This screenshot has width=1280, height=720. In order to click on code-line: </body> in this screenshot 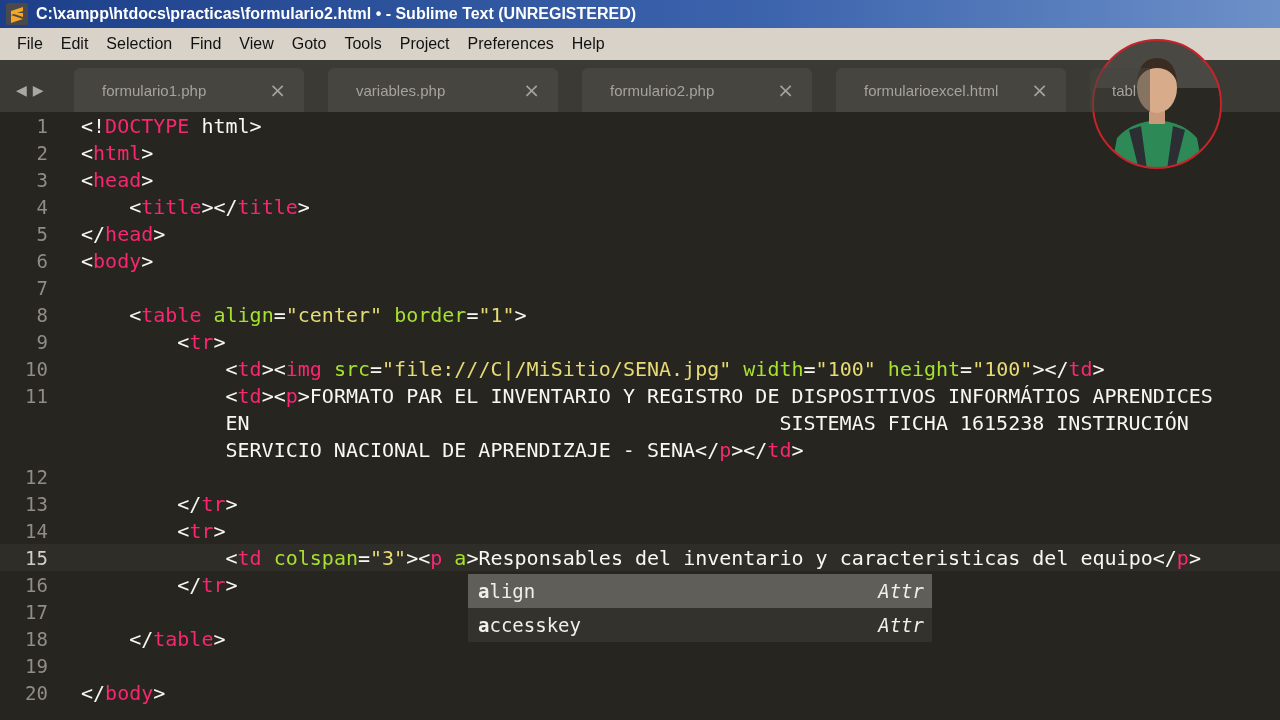, I will do `click(123, 692)`.